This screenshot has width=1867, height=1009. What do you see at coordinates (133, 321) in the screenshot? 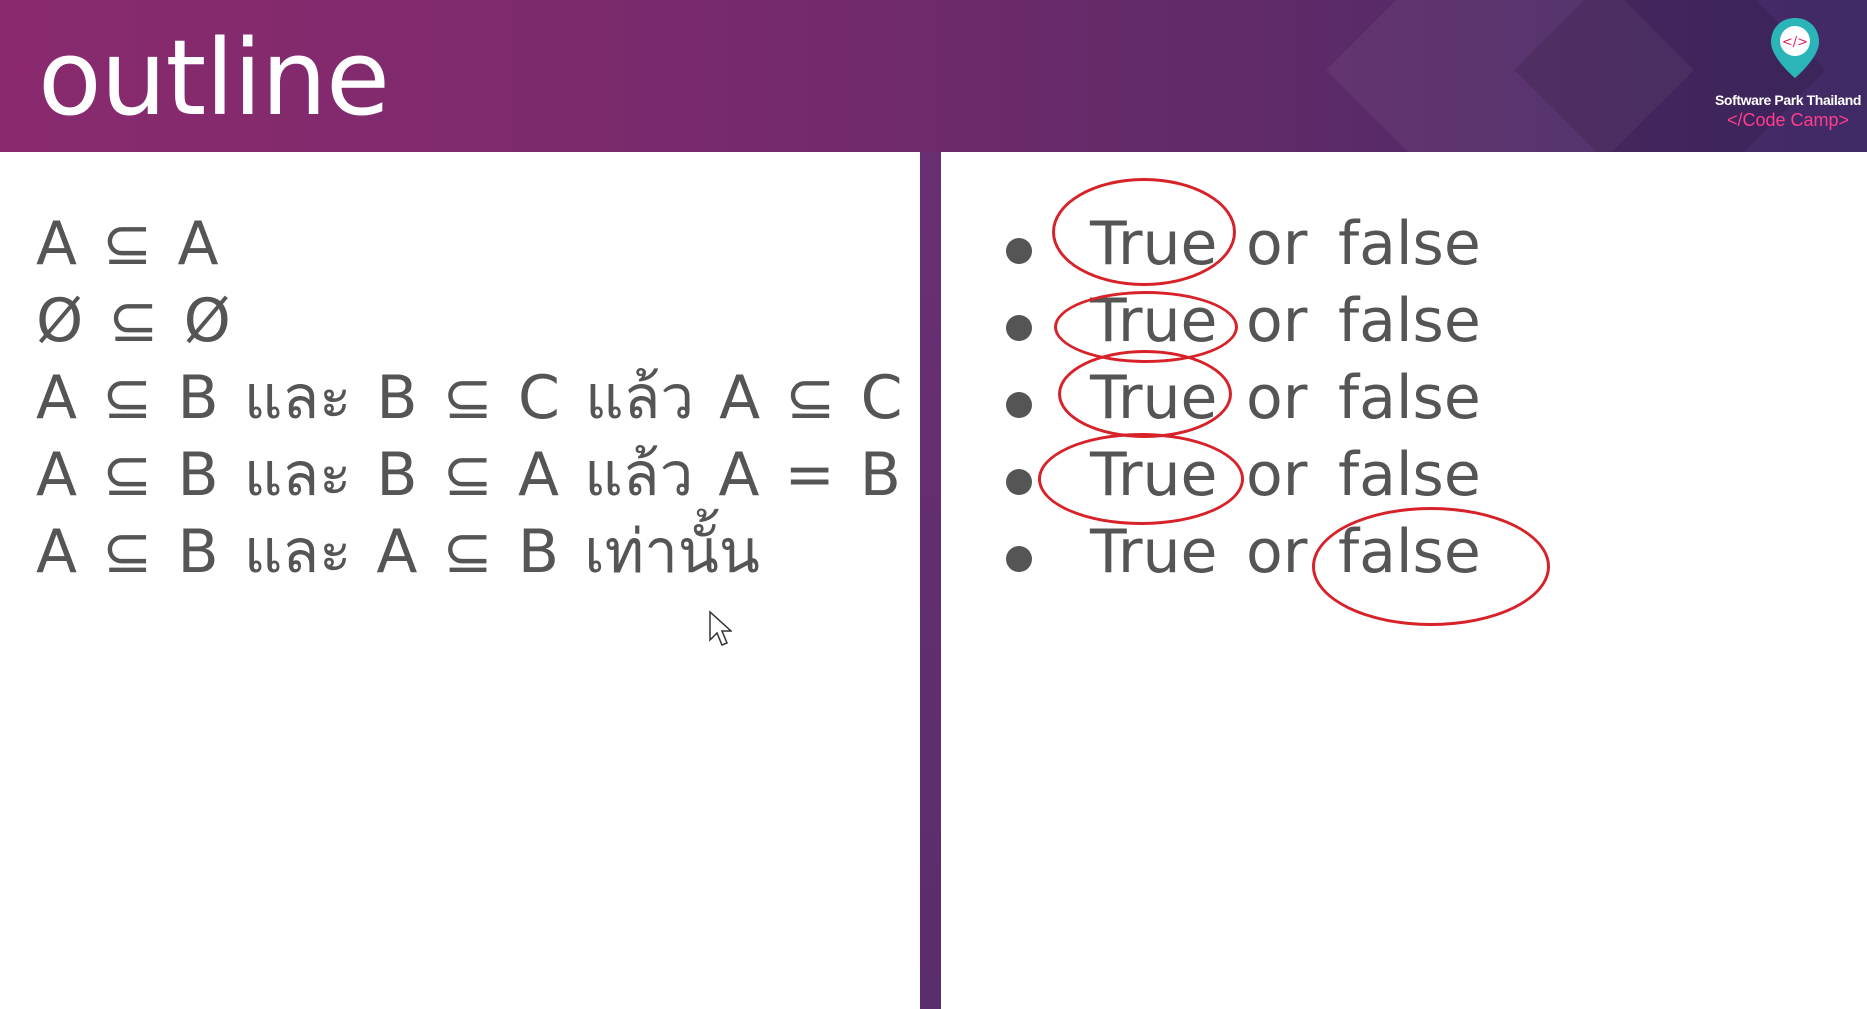
I see `statement-line: Ø ⊆ Ø` at bounding box center [133, 321].